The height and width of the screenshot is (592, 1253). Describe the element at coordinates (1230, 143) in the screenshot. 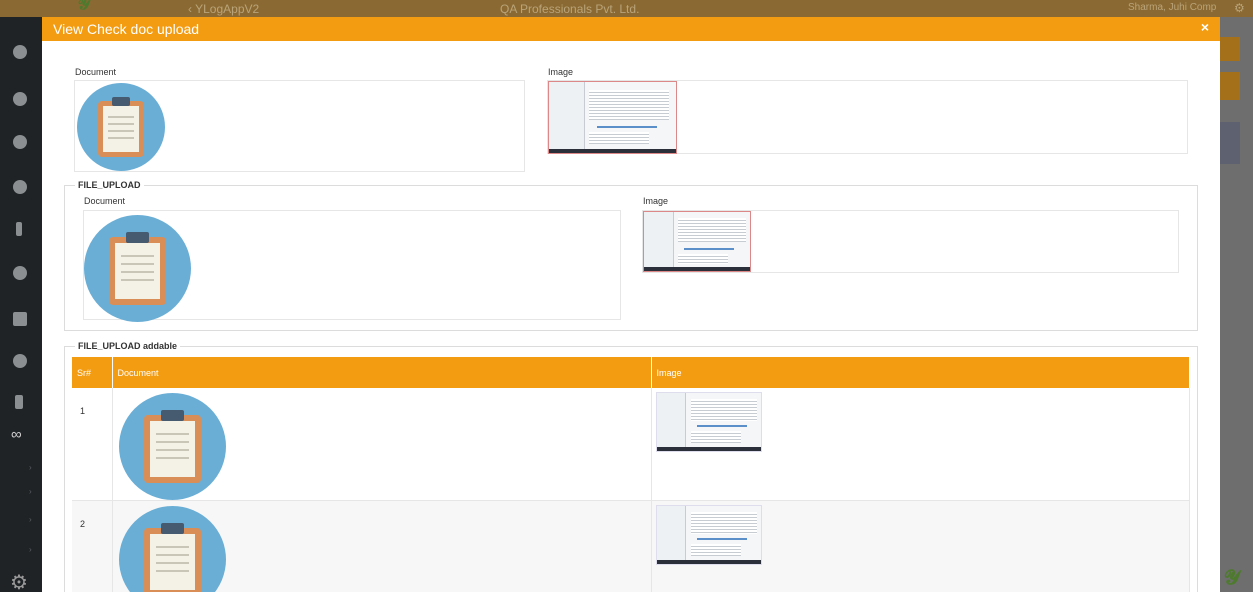

I see `right-panel-block` at that location.